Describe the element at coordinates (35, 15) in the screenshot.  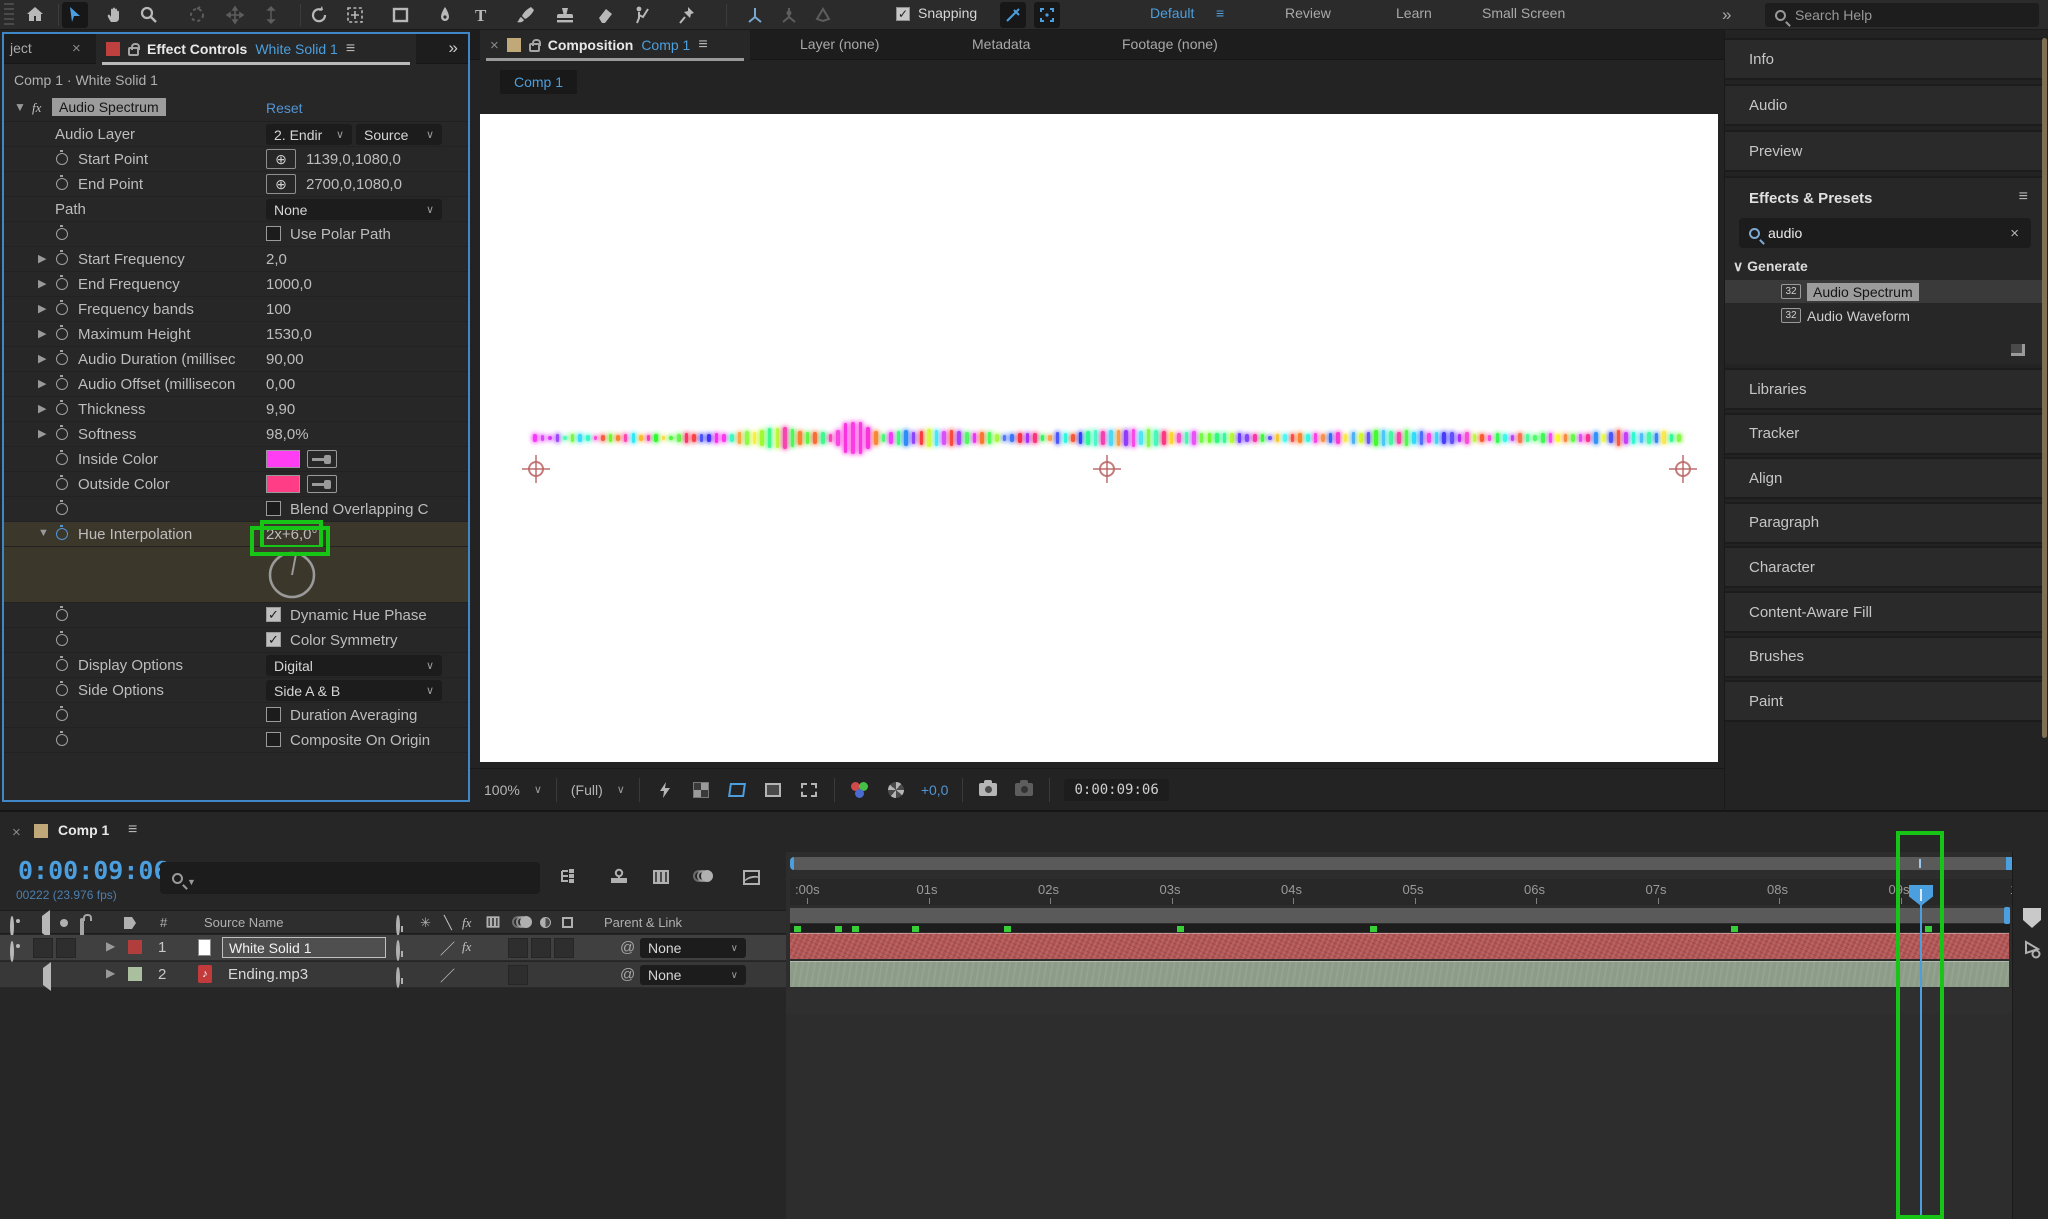
I see `home-tool-icon` at that location.